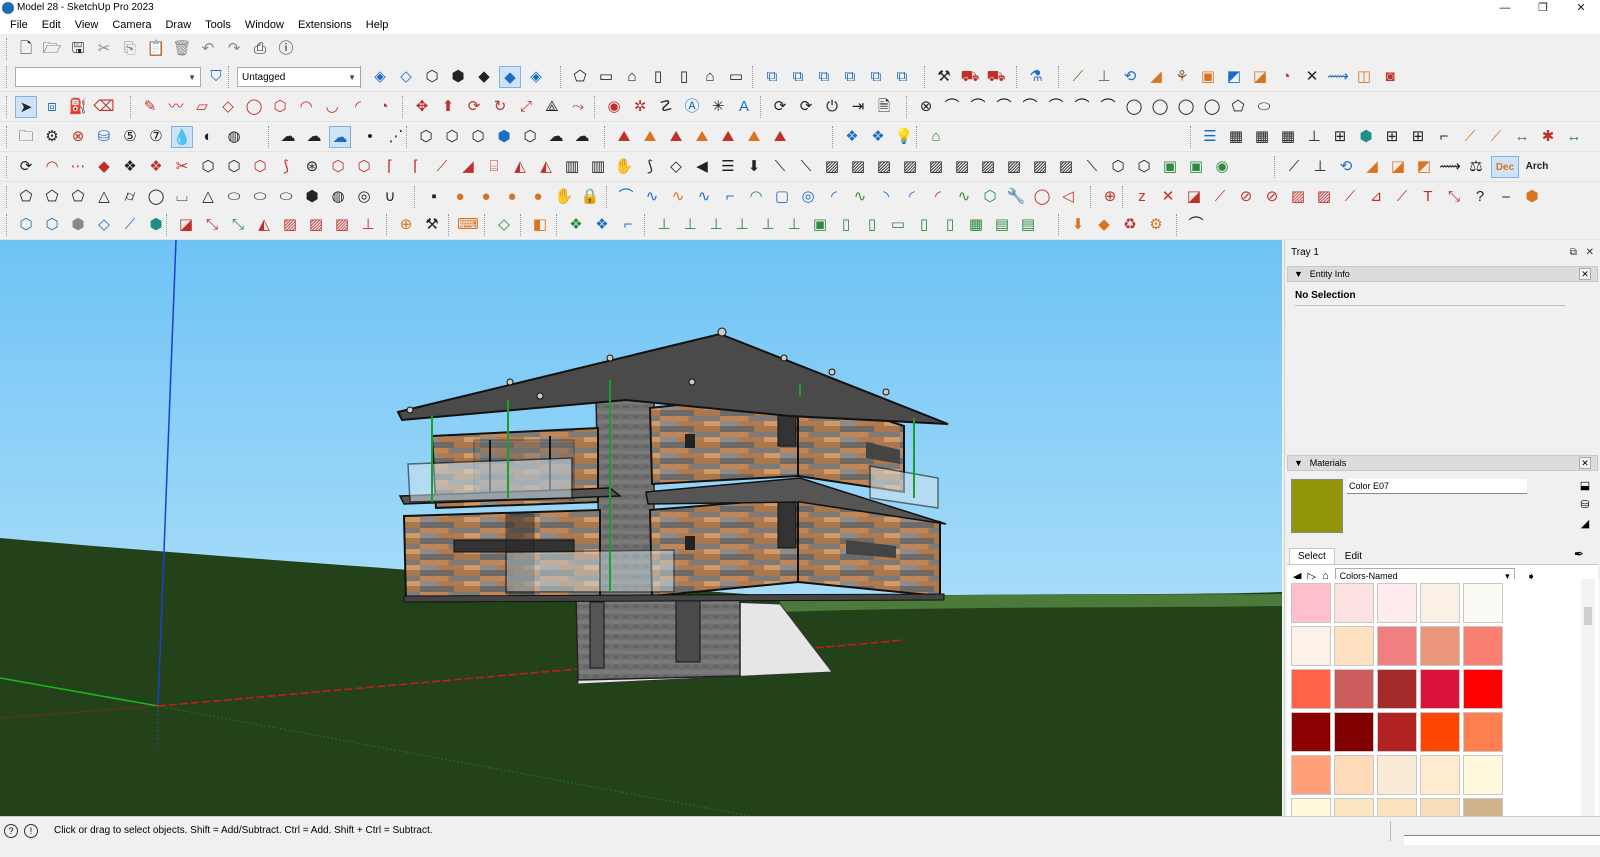  Describe the element at coordinates (538, 197) in the screenshot. I see `sphere-d-icon: ●` at that location.